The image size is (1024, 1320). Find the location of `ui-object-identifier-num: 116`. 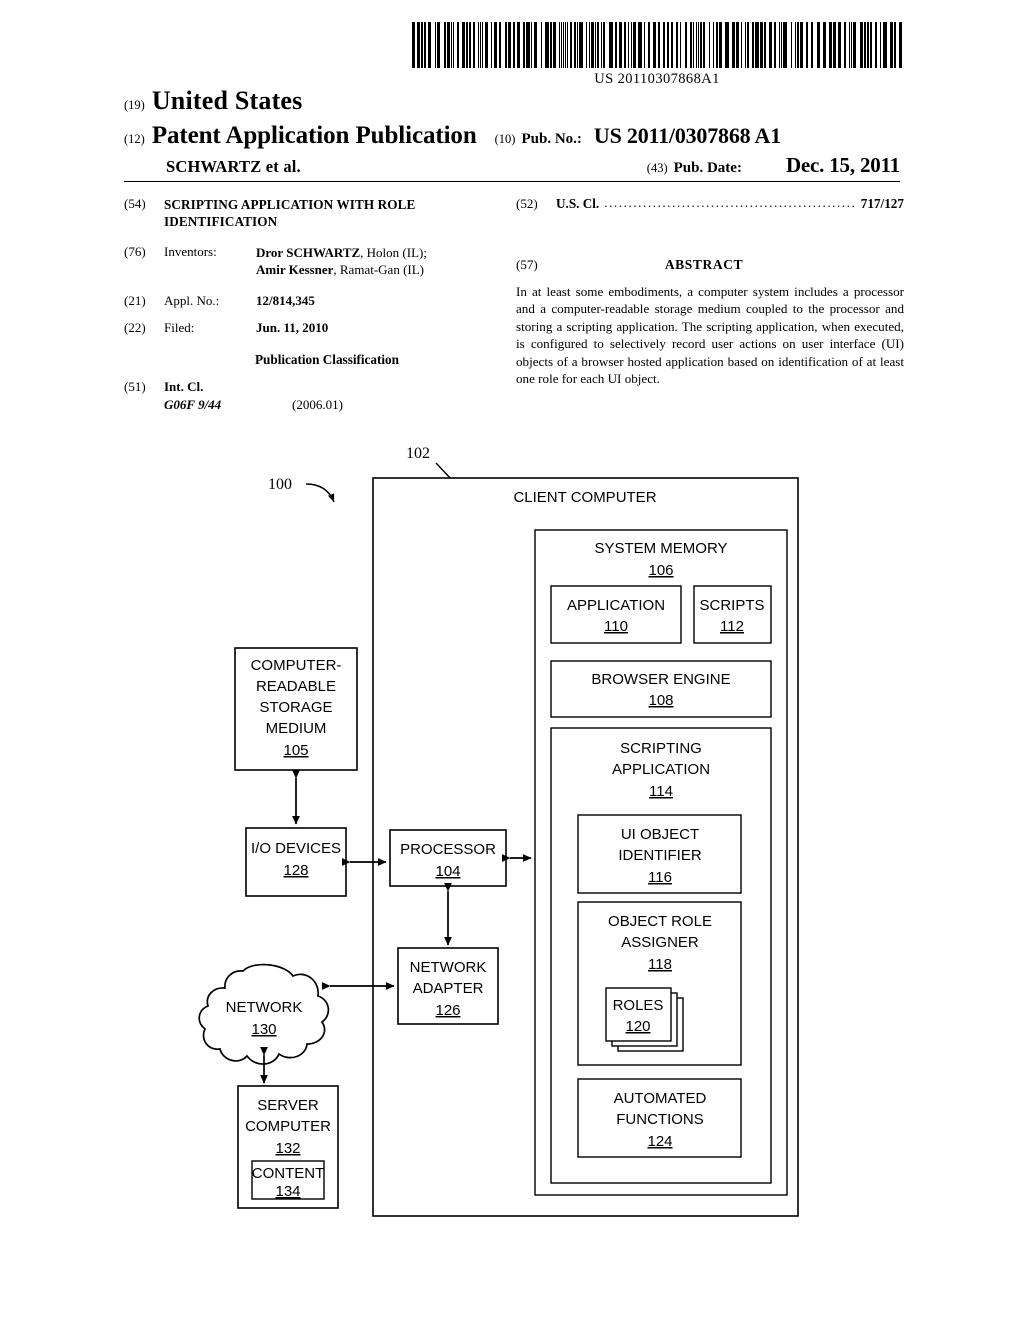

ui-object-identifier-num: 116 is located at coordinates (660, 877).